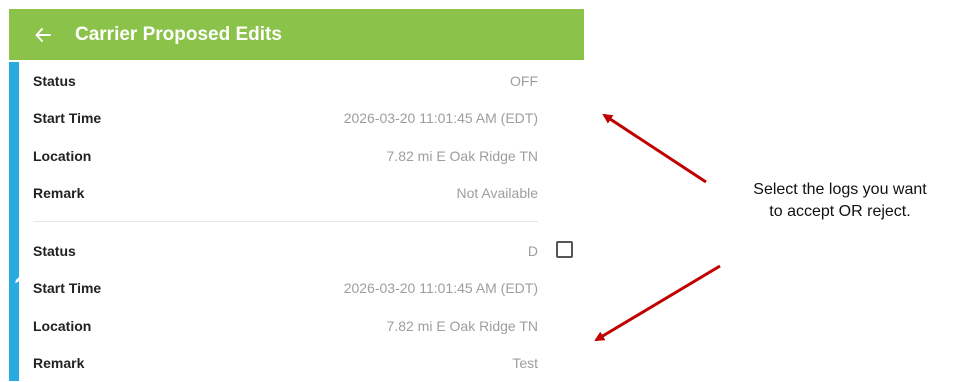  Describe the element at coordinates (840, 212) in the screenshot. I see `callout-line-2: to accept OR reject.` at that location.